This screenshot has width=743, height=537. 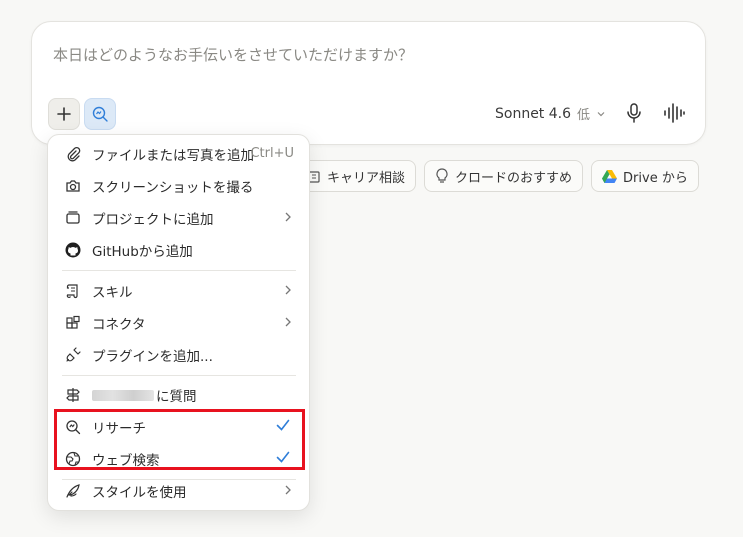 I want to click on github-icon, so click(x=73, y=250).